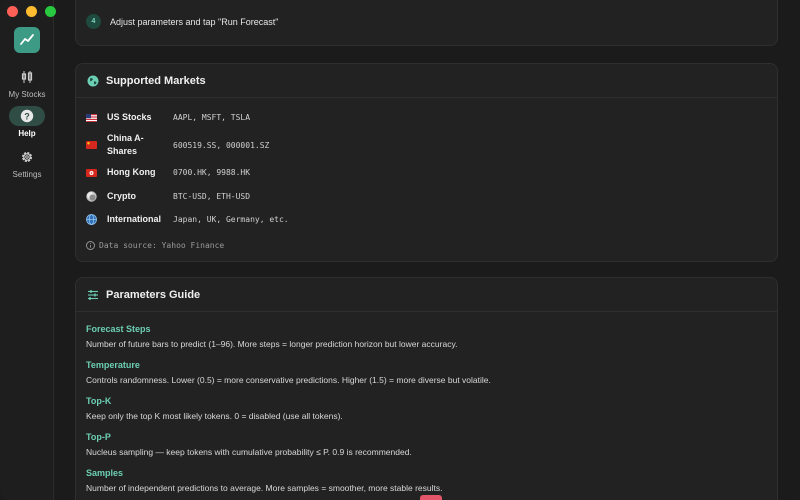 This screenshot has height=500, width=800. What do you see at coordinates (134, 219) in the screenshot?
I see `market-name: International` at bounding box center [134, 219].